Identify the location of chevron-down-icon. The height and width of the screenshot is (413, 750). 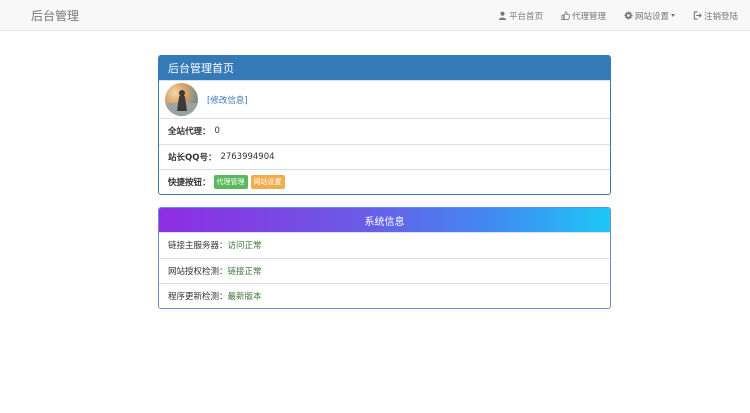
(672, 15).